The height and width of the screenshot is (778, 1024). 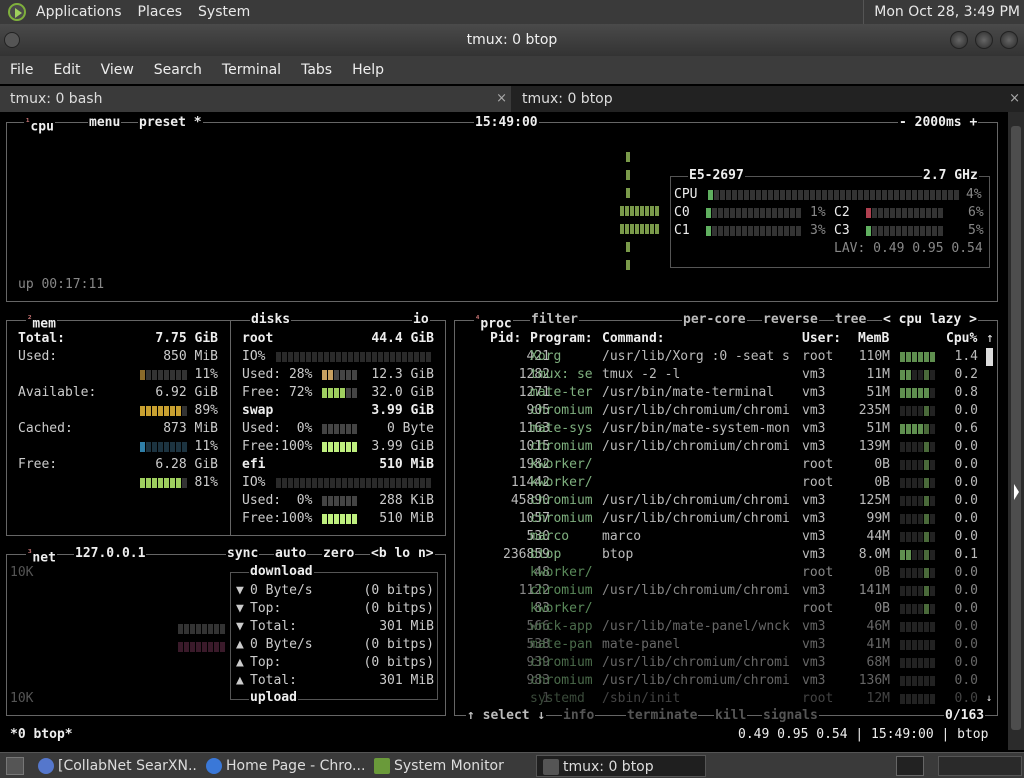 I want to click on menu-search: Search, so click(x=178, y=70).